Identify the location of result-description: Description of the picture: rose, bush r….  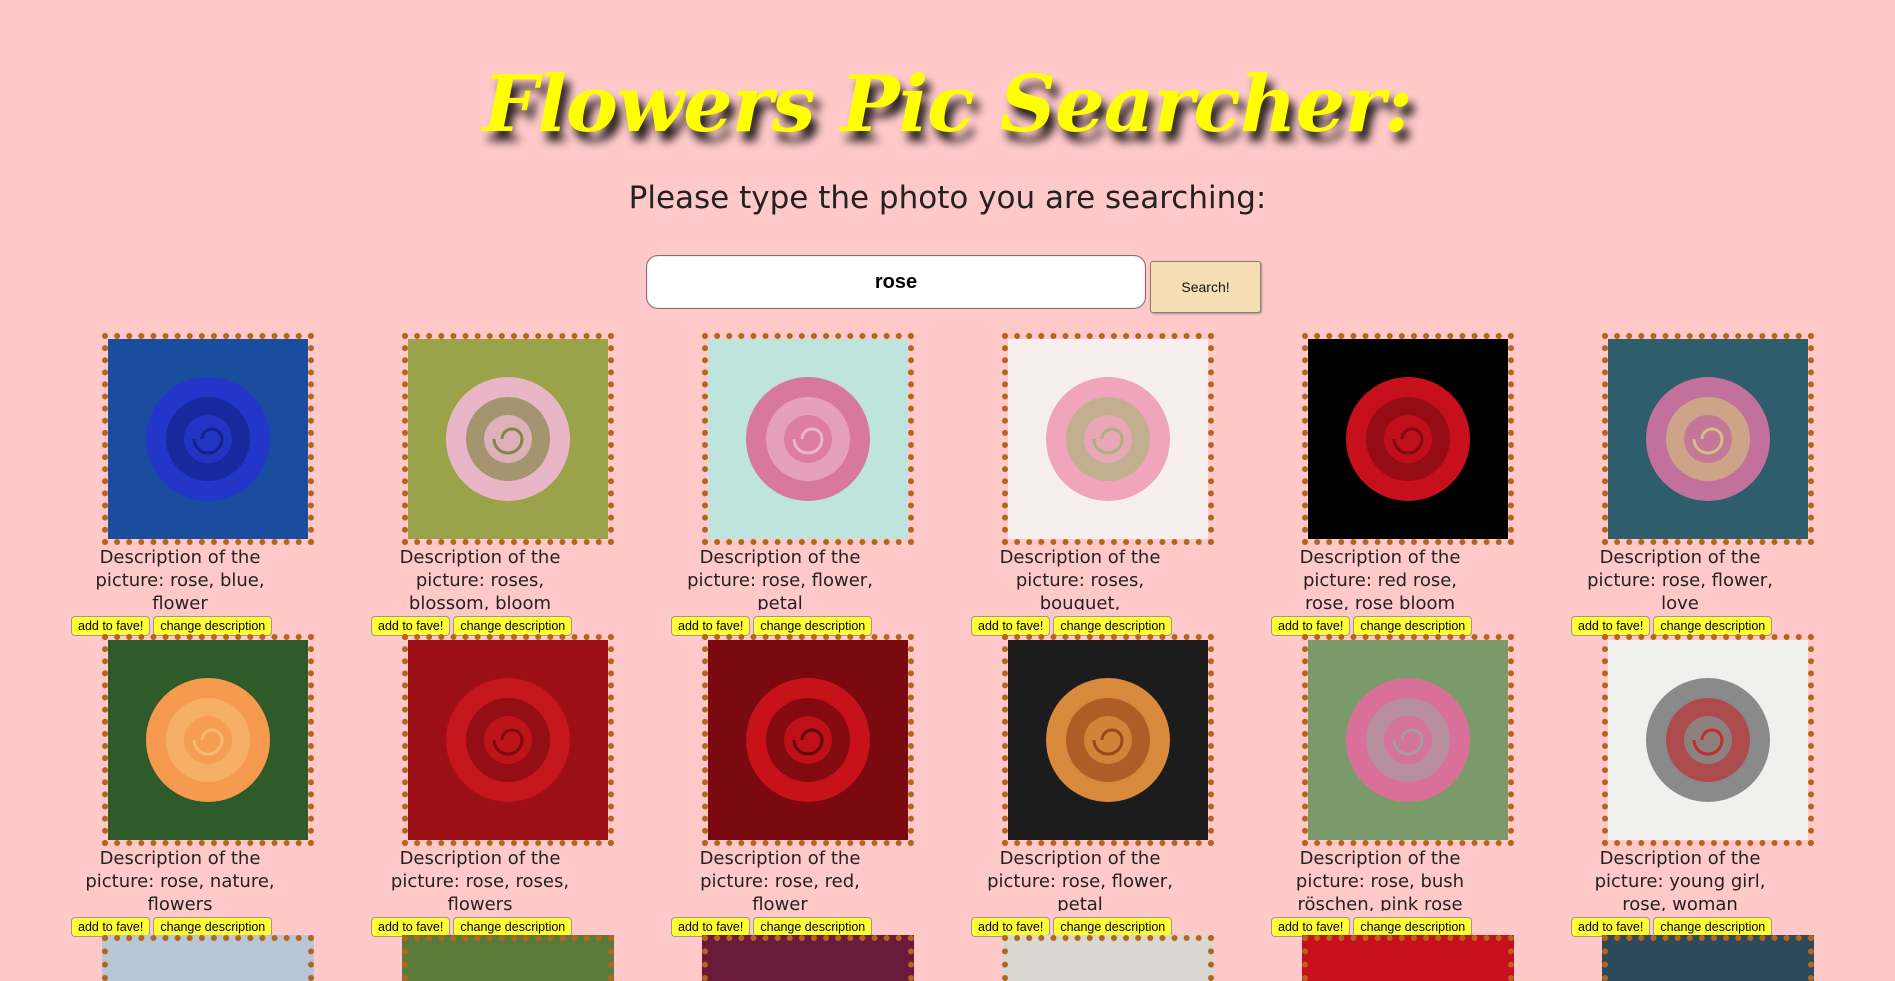
(1380, 879).